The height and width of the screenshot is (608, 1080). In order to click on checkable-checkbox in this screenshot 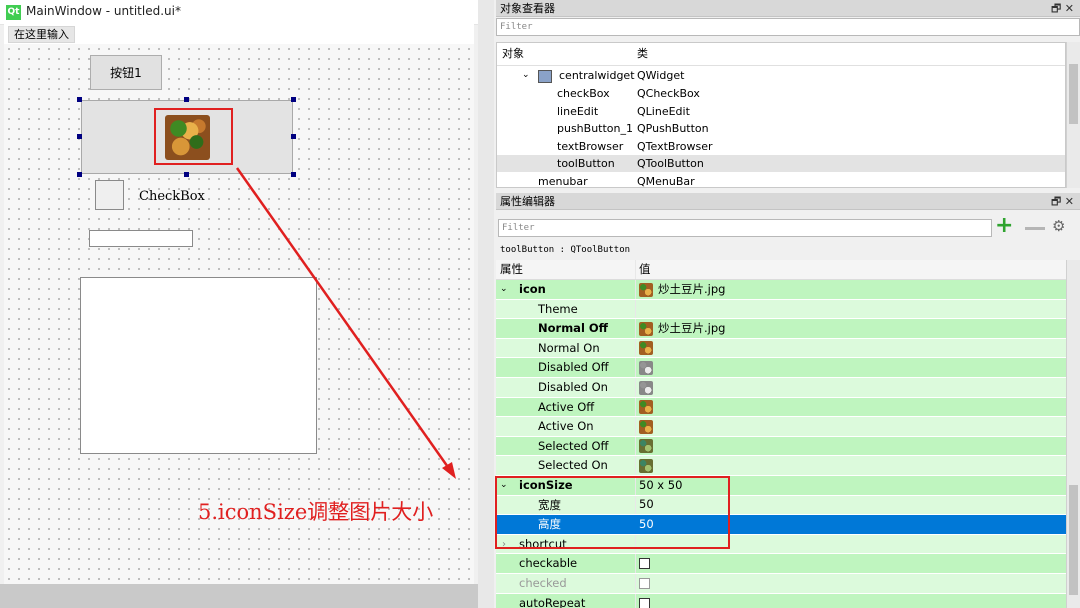, I will do `click(644, 564)`.